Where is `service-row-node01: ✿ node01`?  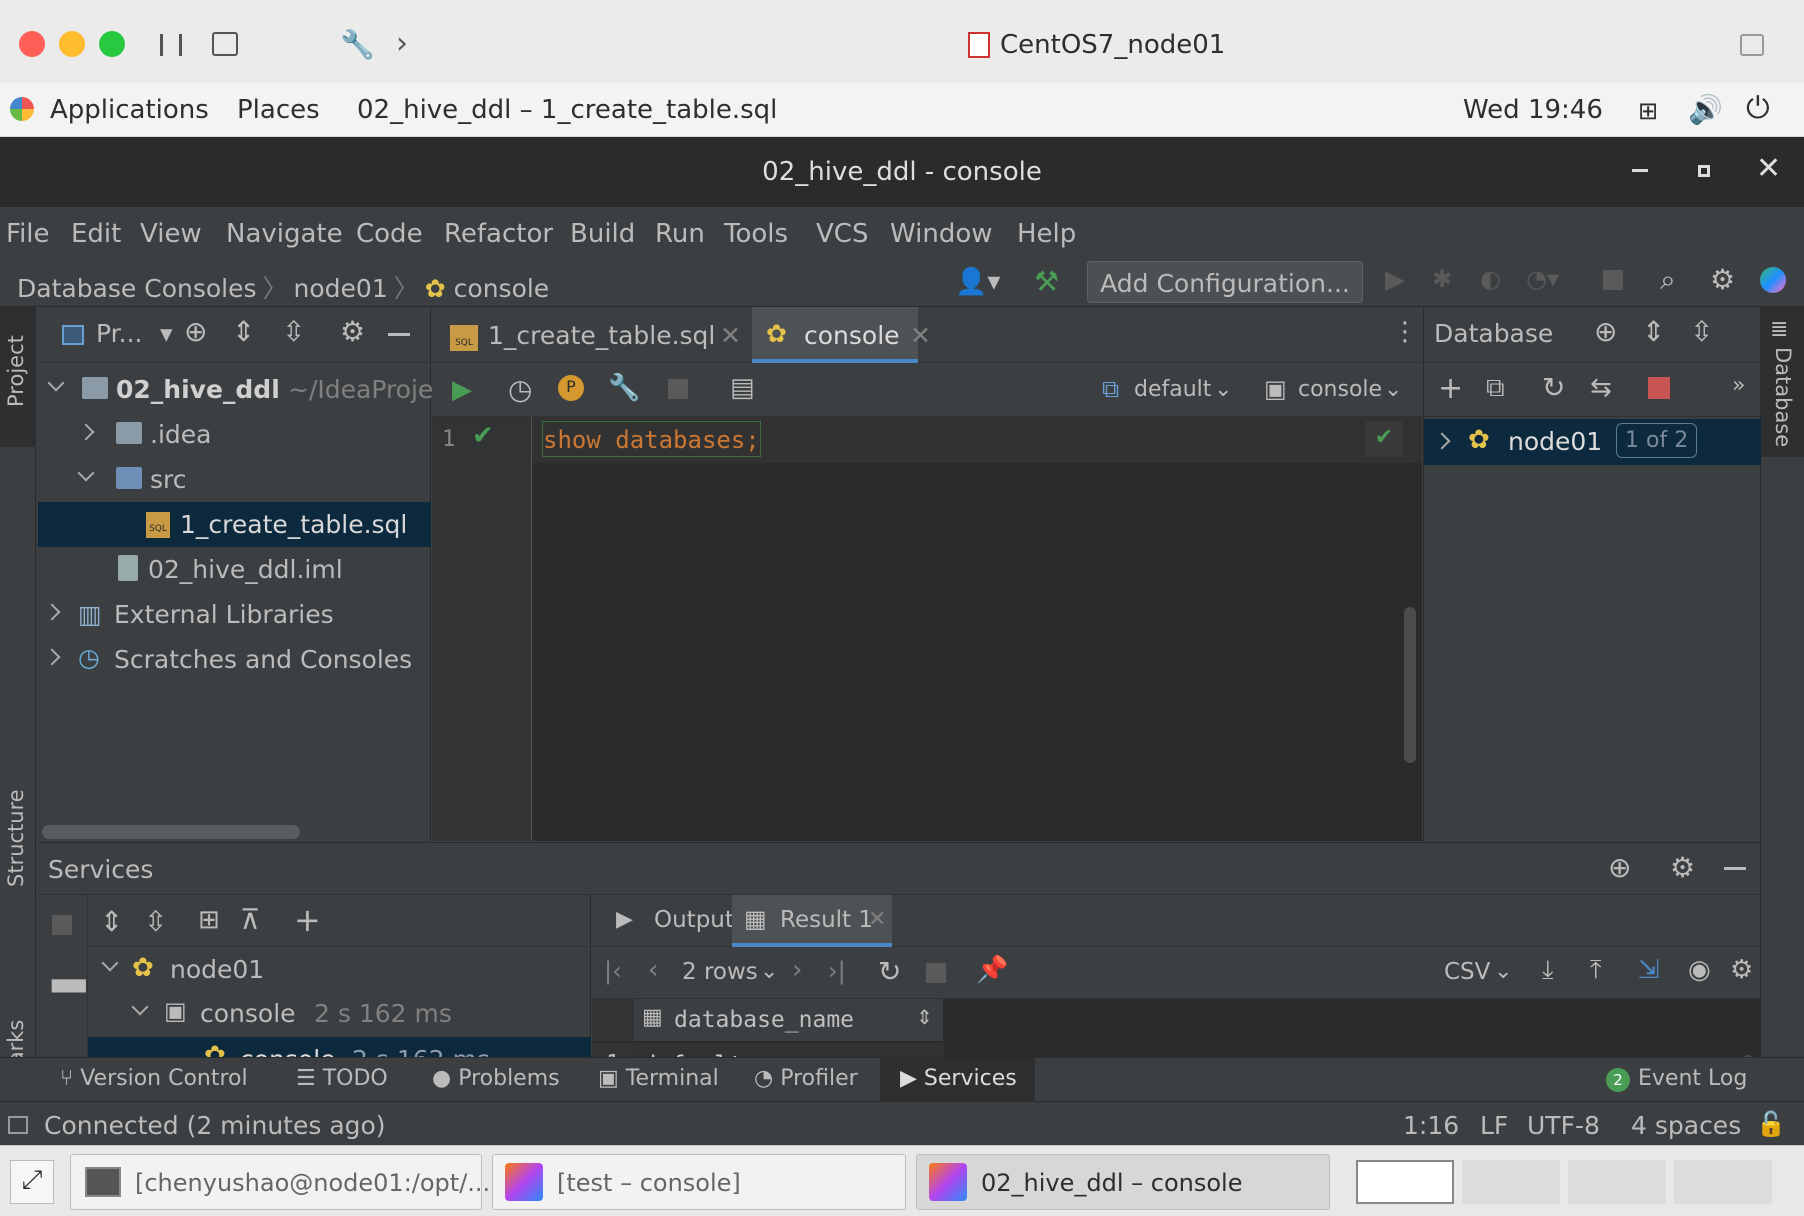 service-row-node01: ✿ node01 is located at coordinates (339, 971).